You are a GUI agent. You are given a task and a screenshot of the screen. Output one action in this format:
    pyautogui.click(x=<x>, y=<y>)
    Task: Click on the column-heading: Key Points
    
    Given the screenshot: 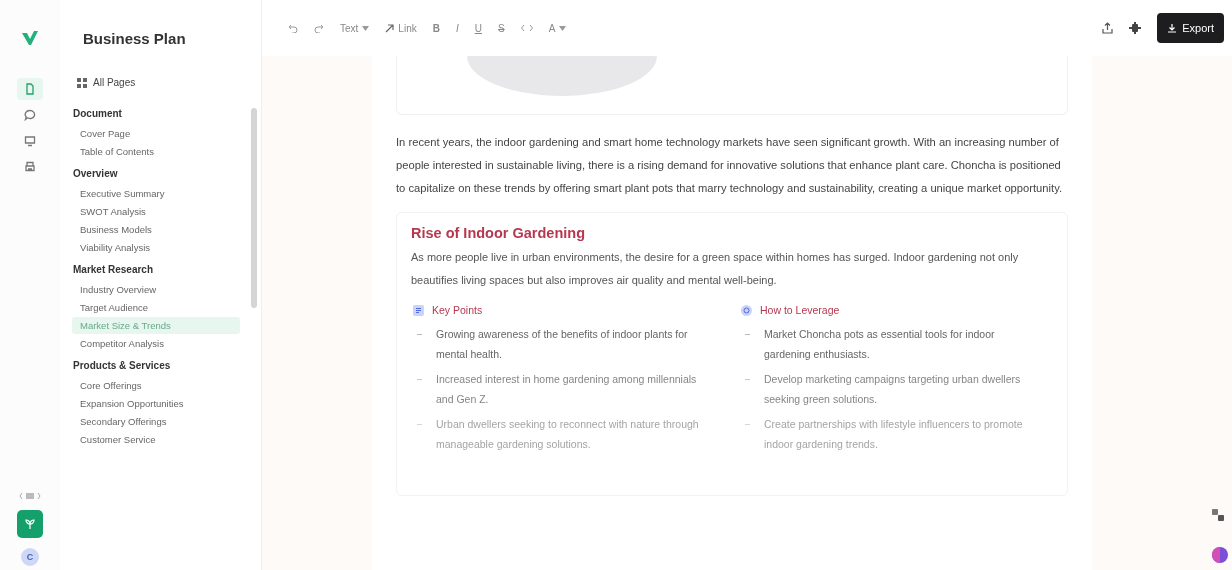 What is the action you would take?
    pyautogui.click(x=457, y=310)
    